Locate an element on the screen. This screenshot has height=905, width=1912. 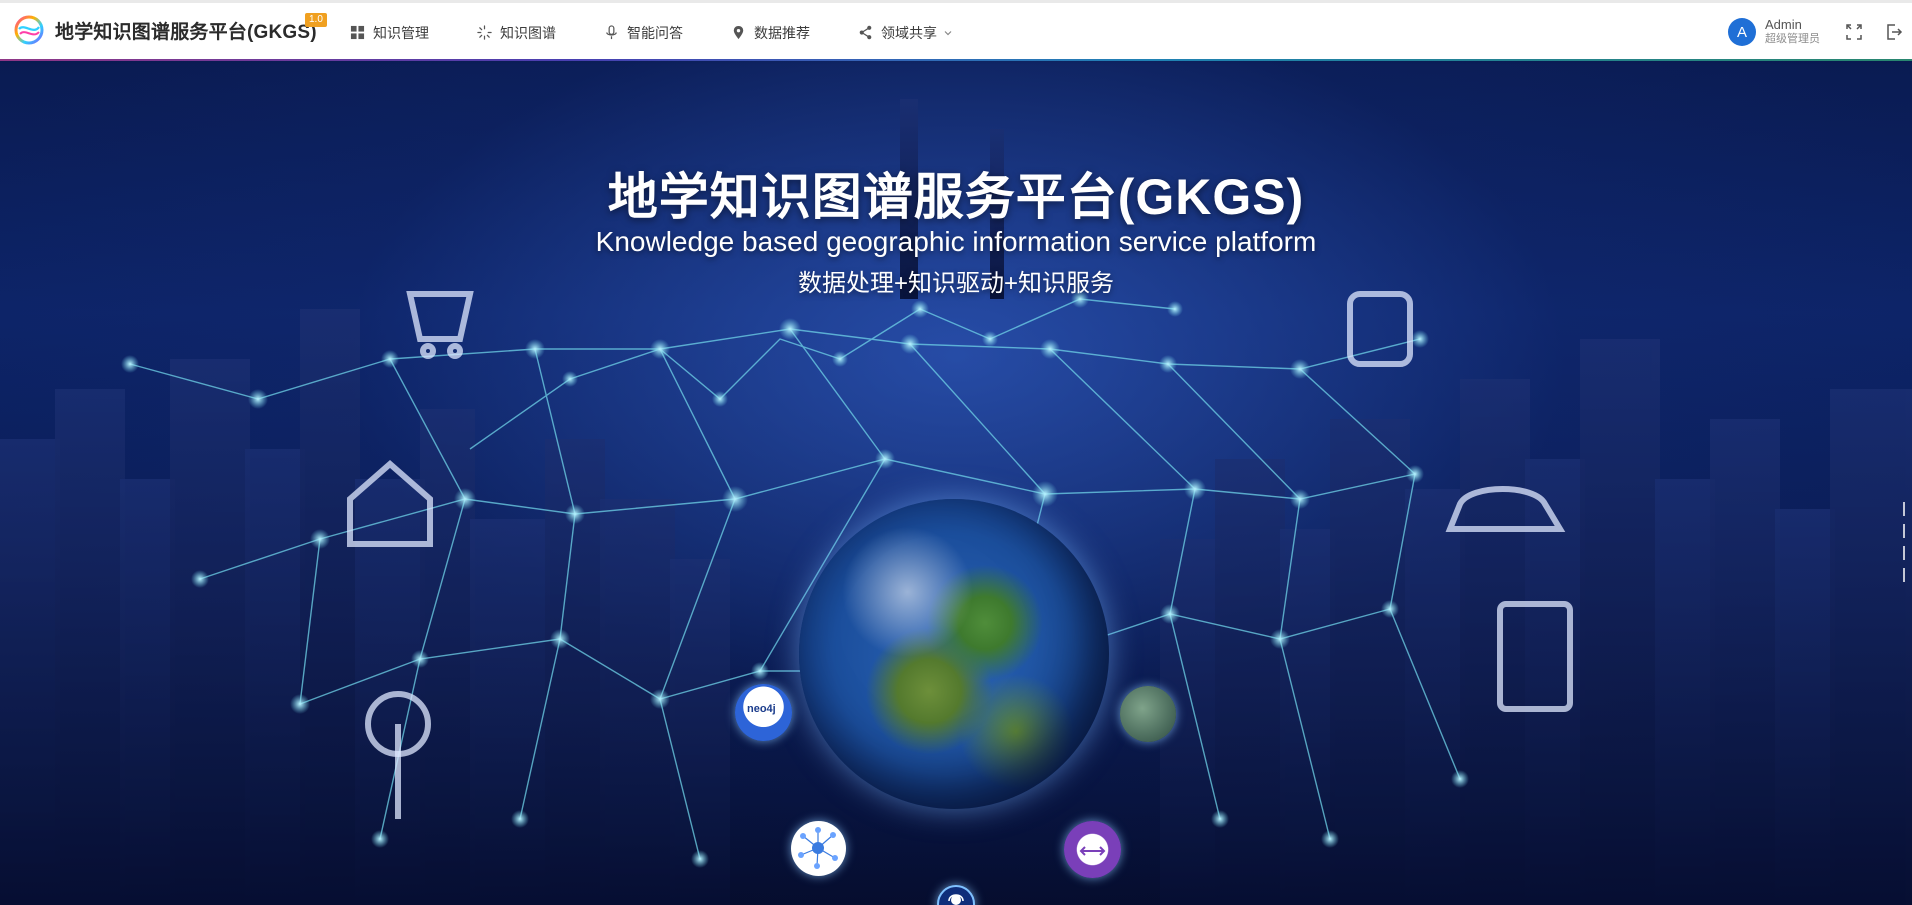
nav-item-data-recommendation: 数据推荐 is located at coordinates (770, 33).